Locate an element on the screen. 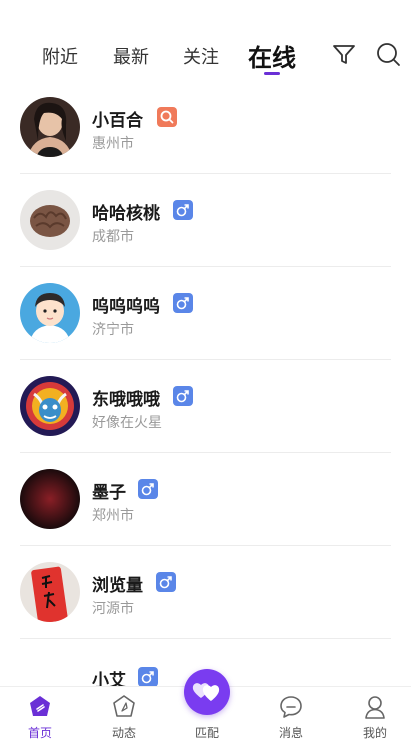 This screenshot has width=411, height=744. nav-moments-label: 动态 is located at coordinates (123, 733).